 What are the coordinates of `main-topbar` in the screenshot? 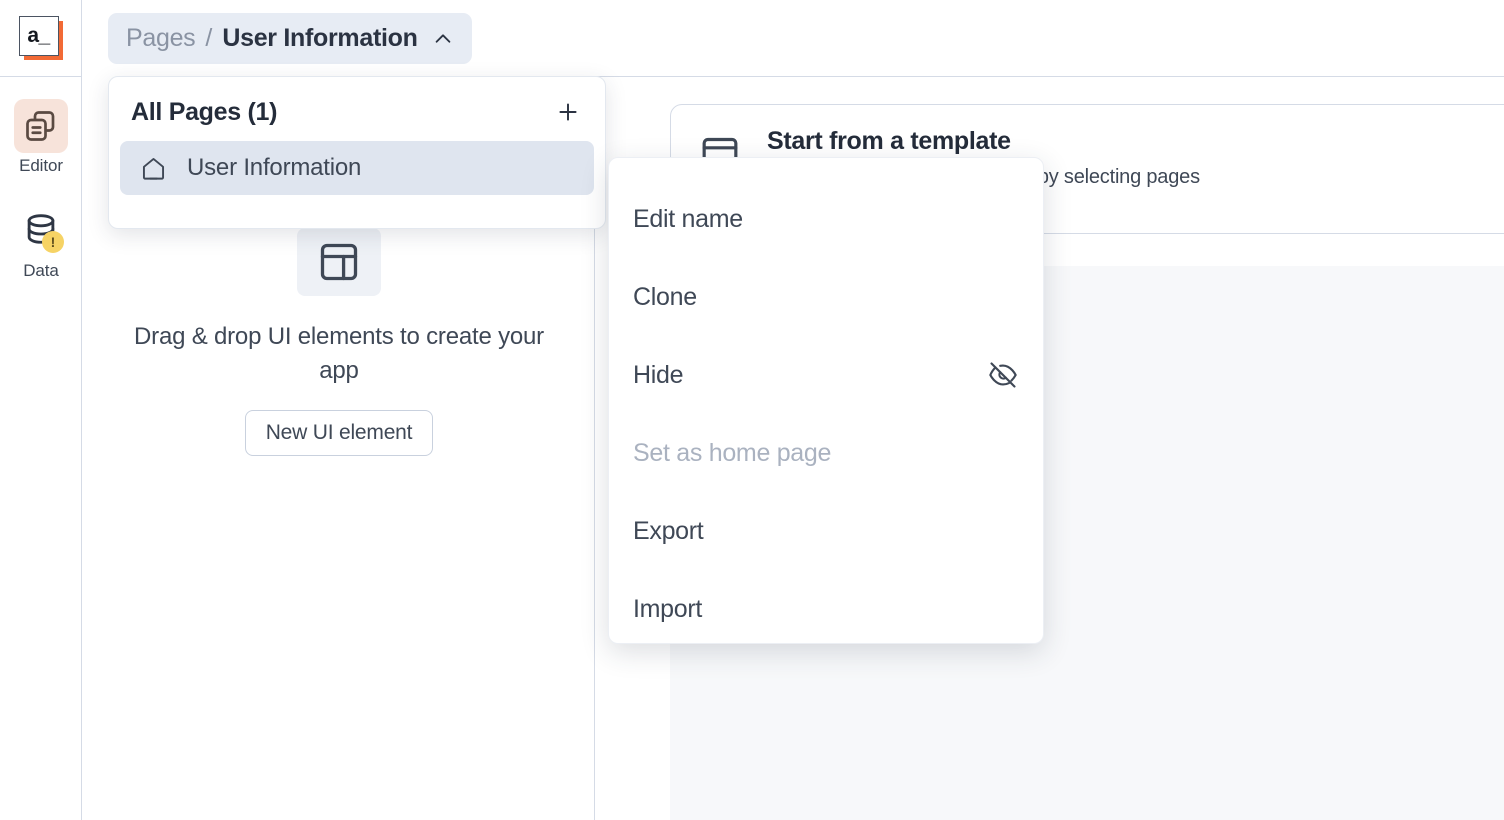 It's located at (1050, 38).